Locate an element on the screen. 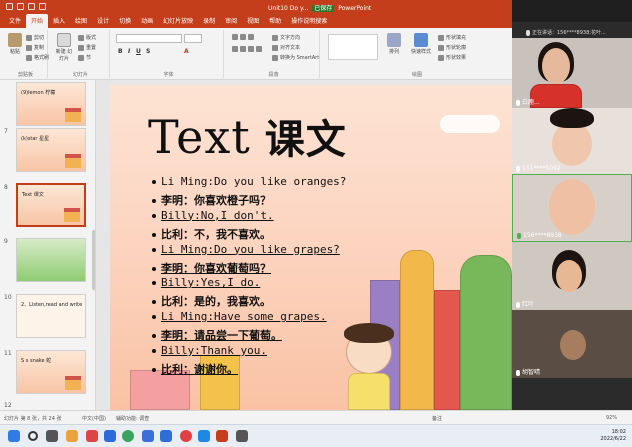 Image resolution: width=632 pixels, height=447 pixels. shape-outline-button: 形状轮廓 is located at coordinates (452, 47).